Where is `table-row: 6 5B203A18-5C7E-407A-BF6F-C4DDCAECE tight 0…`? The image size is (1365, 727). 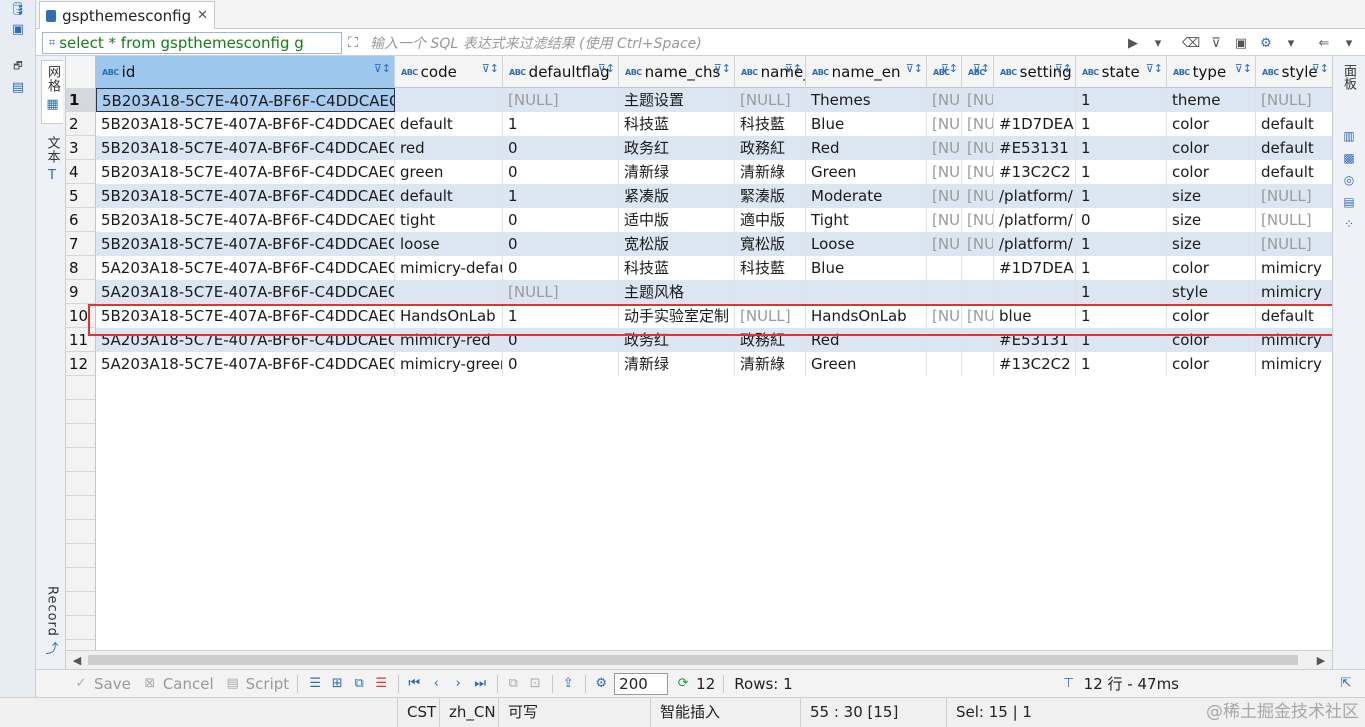 table-row: 6 5B203A18-5C7E-407A-BF6F-C4DDCAECE tight 0… is located at coordinates (699, 220).